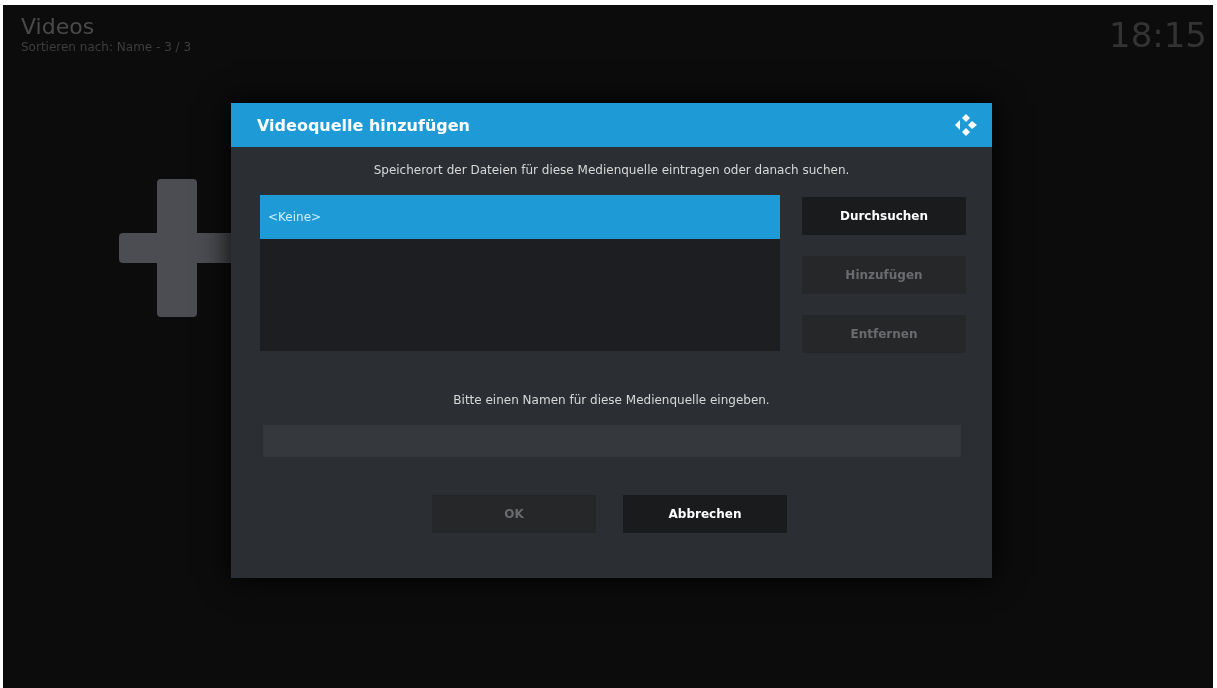  Describe the element at coordinates (363, 125) in the screenshot. I see `dialog-title: Videoquelle hinzufügen` at that location.